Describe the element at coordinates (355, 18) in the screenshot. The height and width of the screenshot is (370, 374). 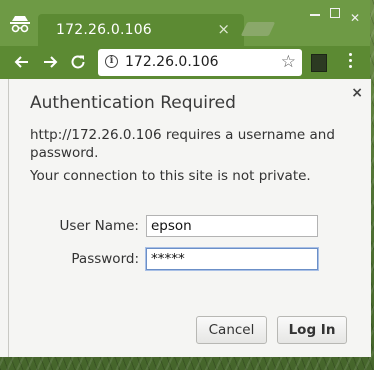
I see `window-close-icon: ✕` at that location.